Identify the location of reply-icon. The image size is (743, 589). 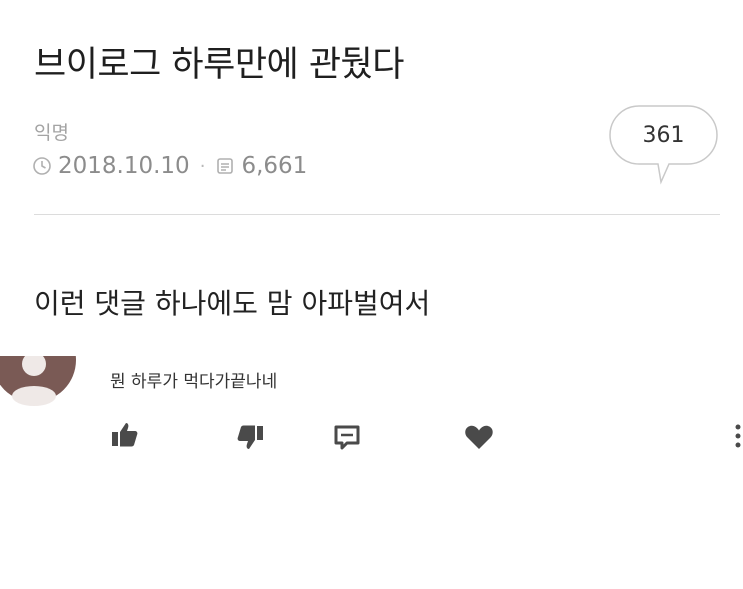
(347, 437).